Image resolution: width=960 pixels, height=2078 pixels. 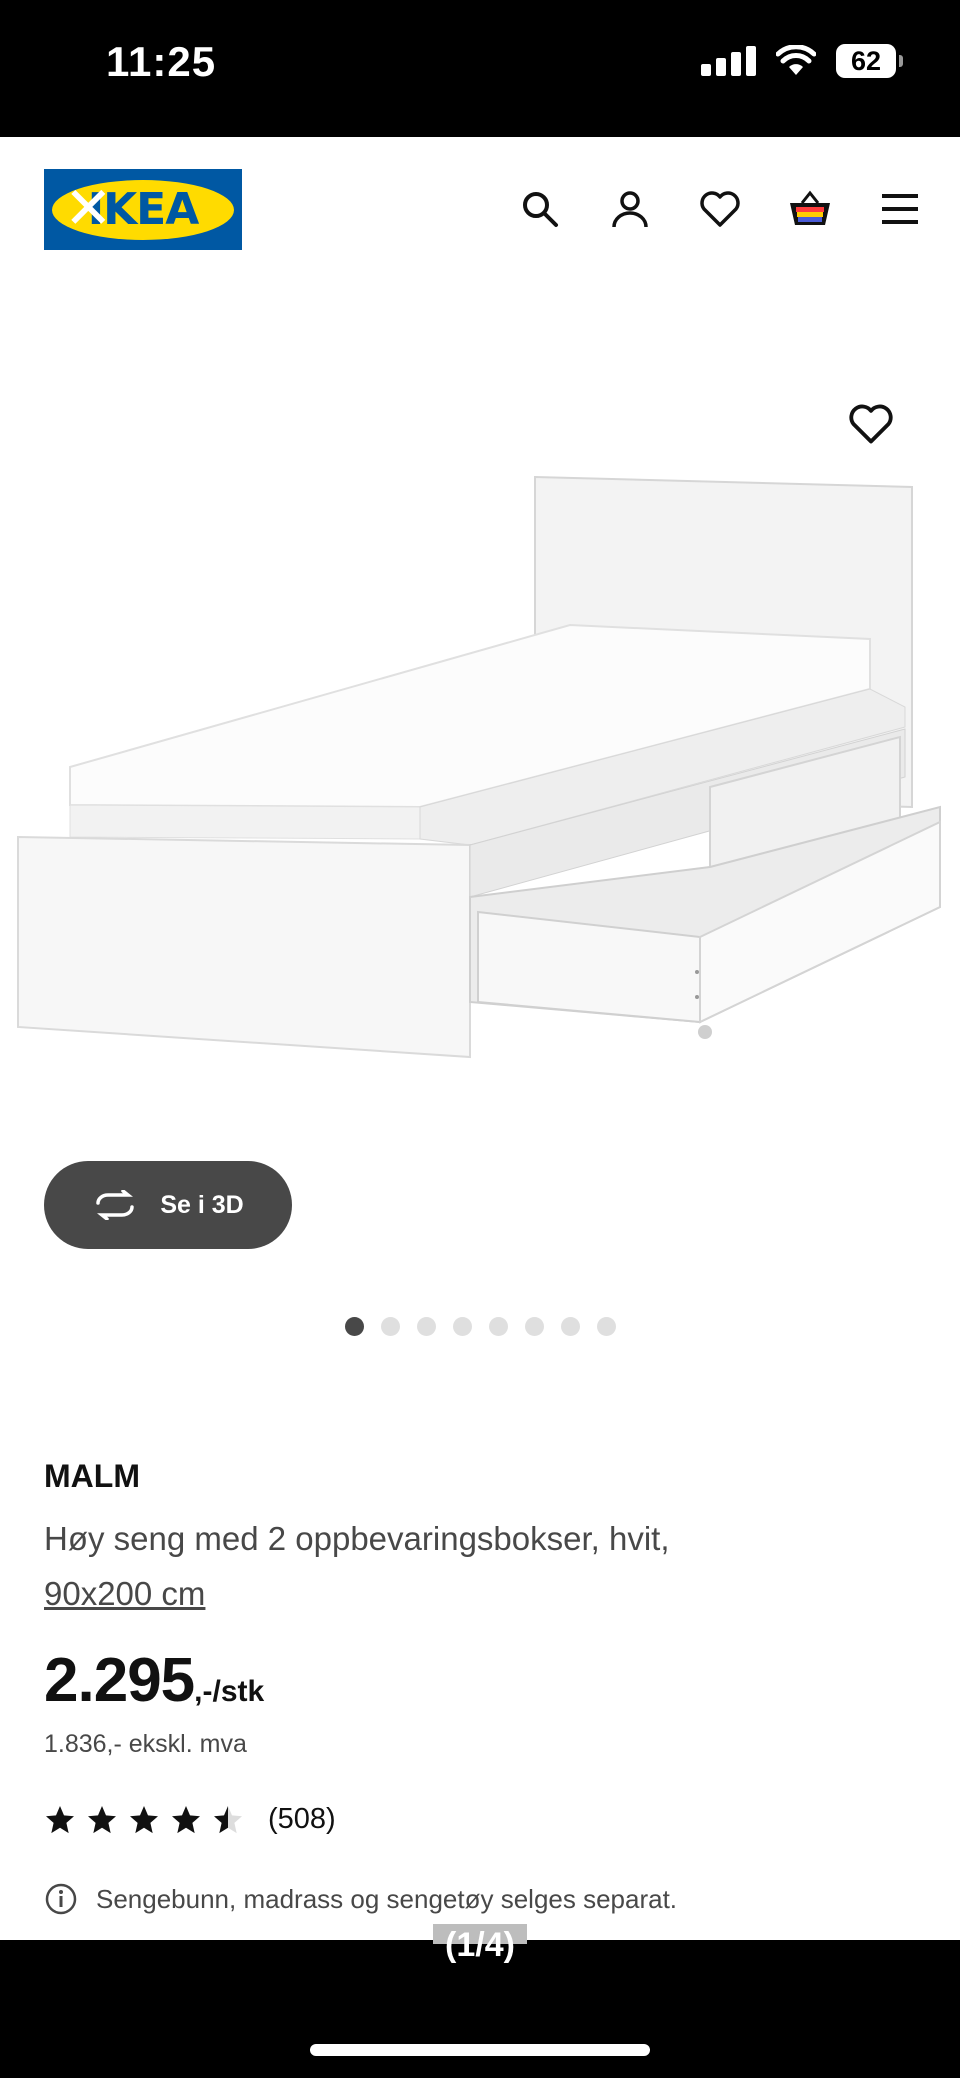 I want to click on product-price: 2.295 ,-/stk, so click(x=484, y=1680).